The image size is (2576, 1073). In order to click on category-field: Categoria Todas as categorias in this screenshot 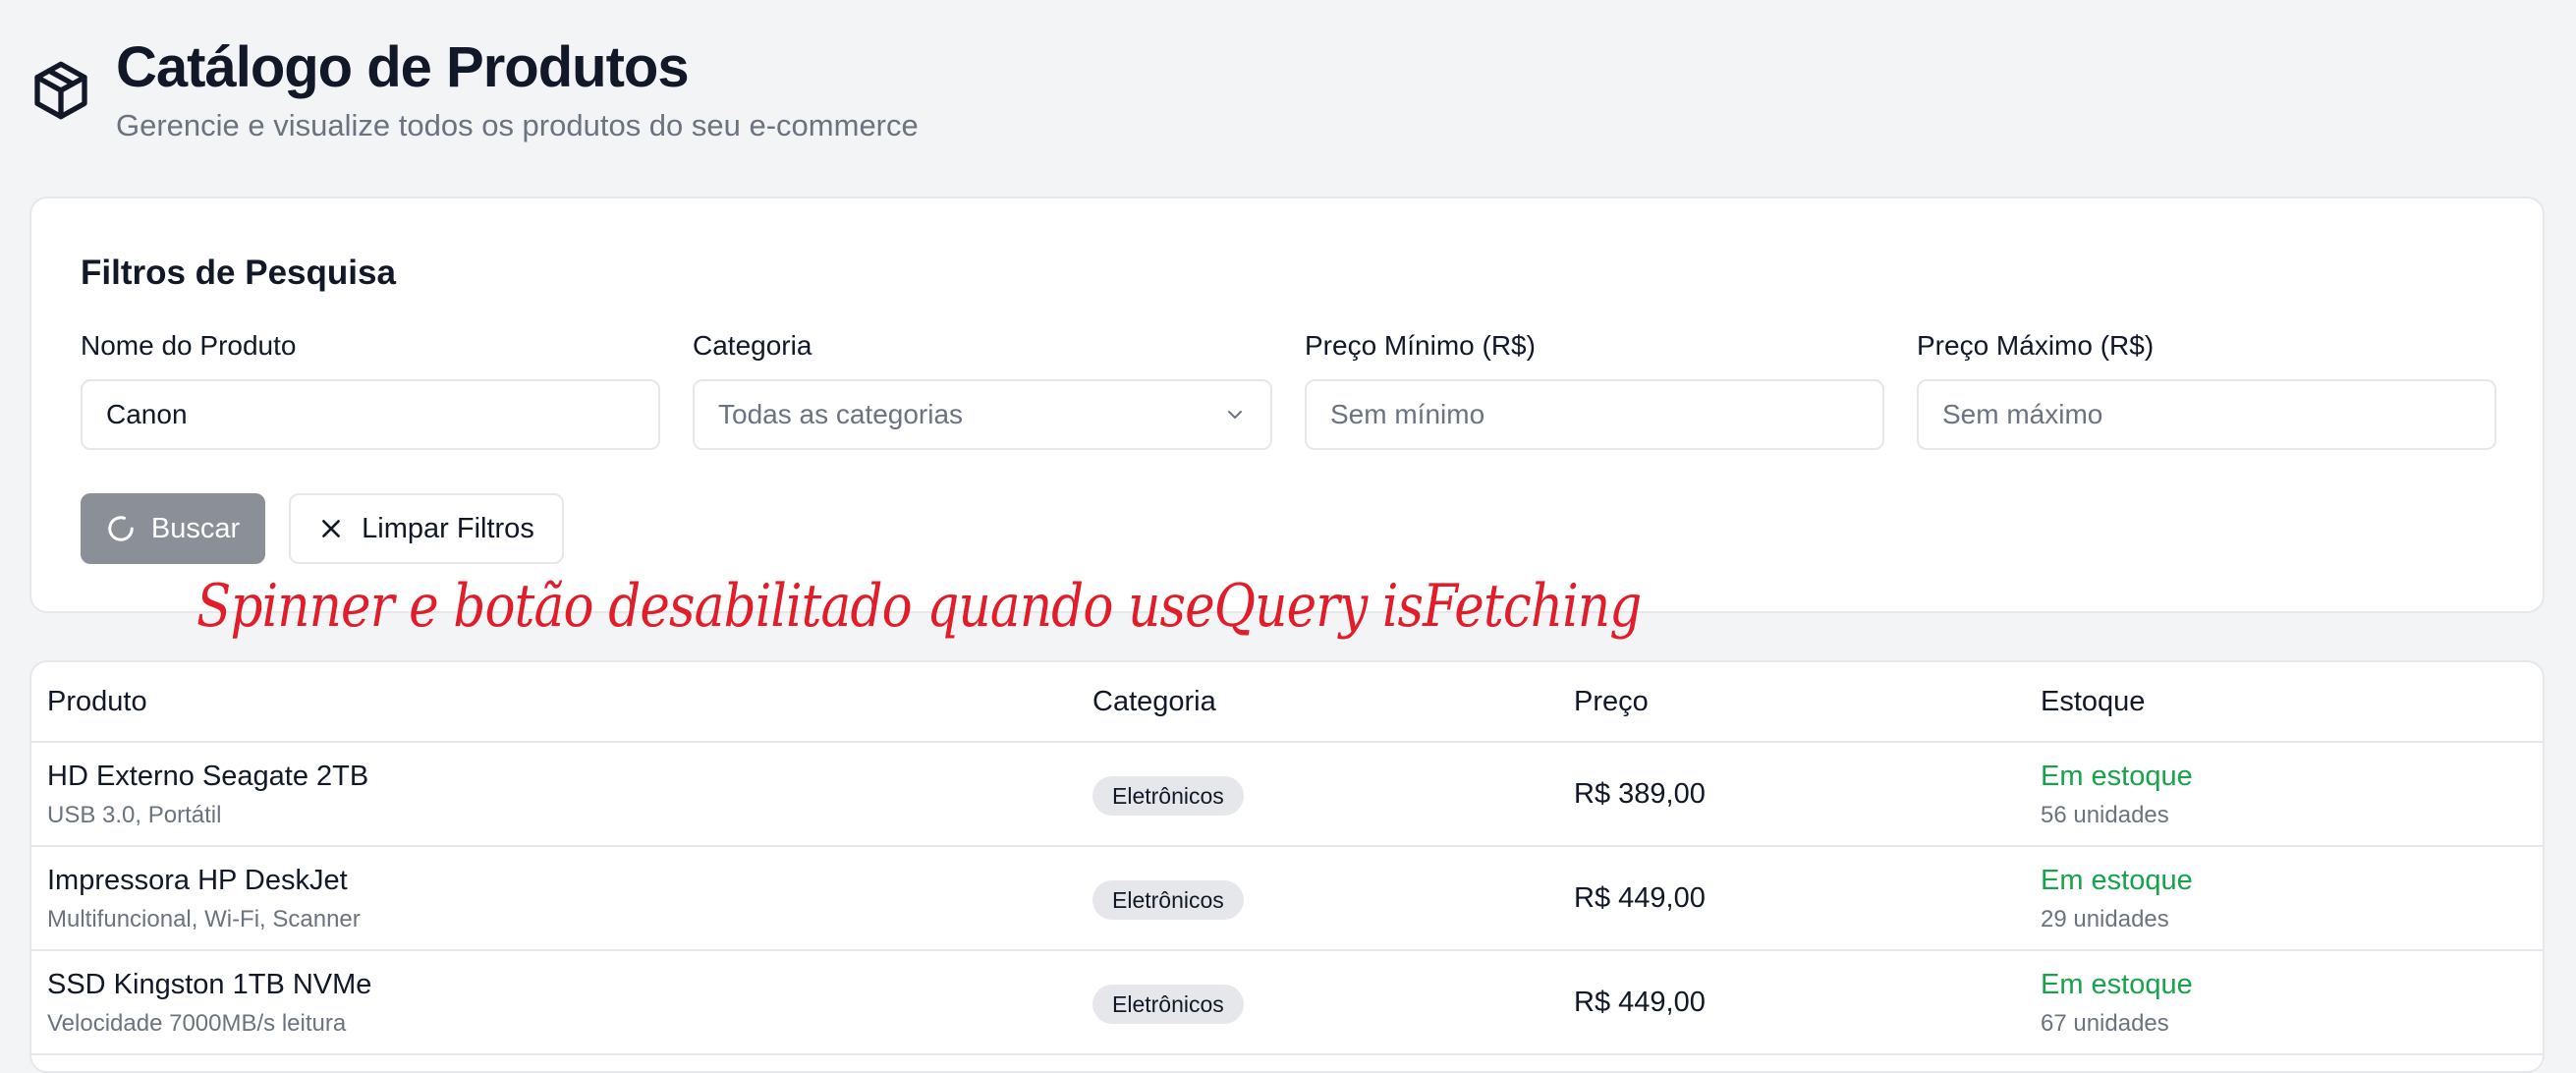, I will do `click(982, 390)`.